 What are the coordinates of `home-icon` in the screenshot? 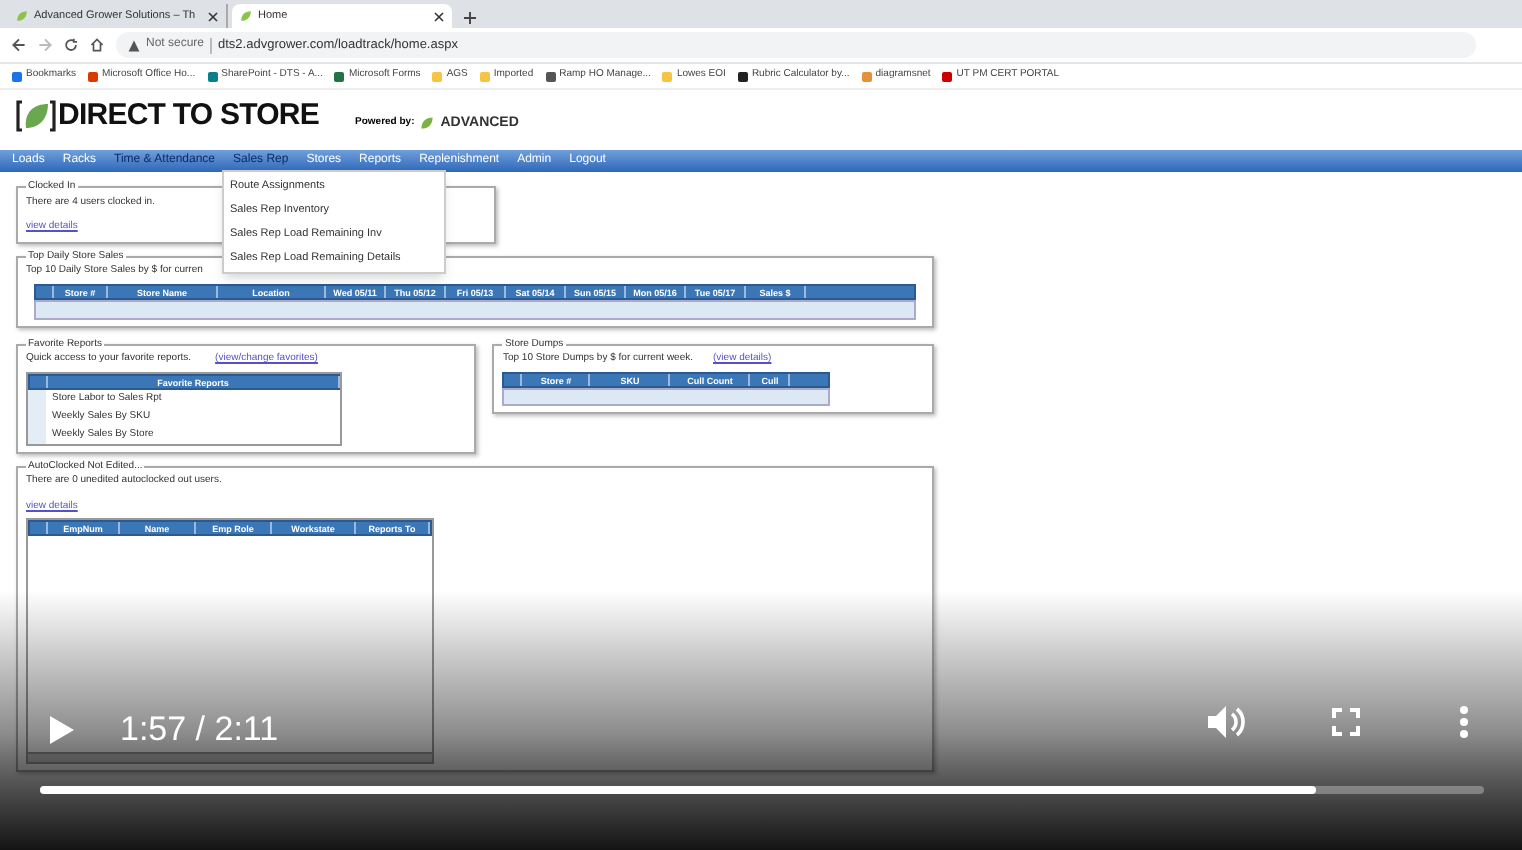 It's located at (97, 45).